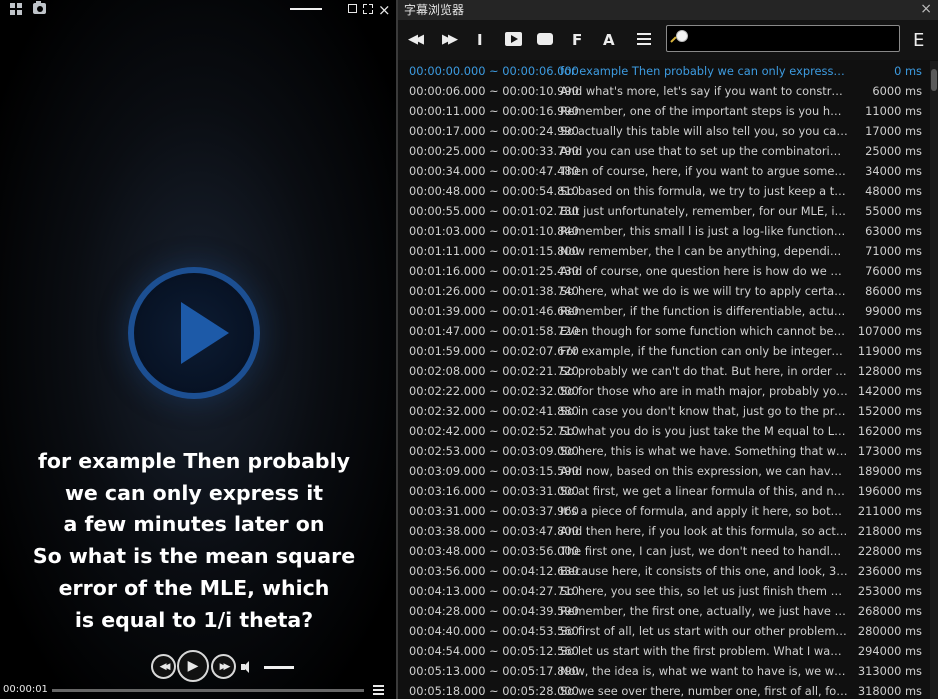 The height and width of the screenshot is (699, 938). Describe the element at coordinates (306, 9) in the screenshot. I see `minimize-button` at that location.